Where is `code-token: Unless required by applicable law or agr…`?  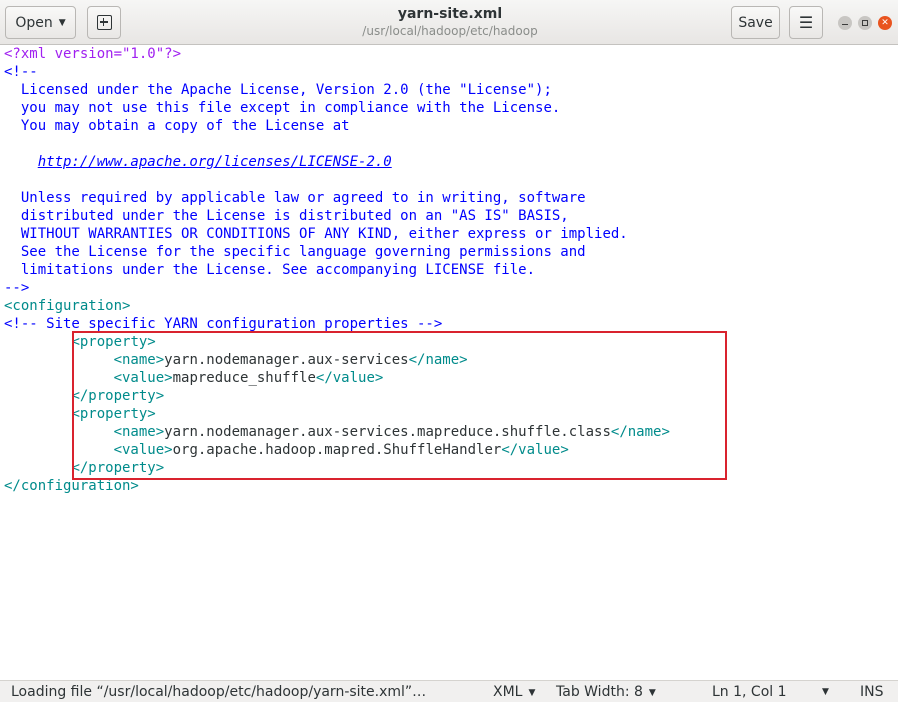
code-token: Unless required by applicable law or agr… is located at coordinates (295, 198).